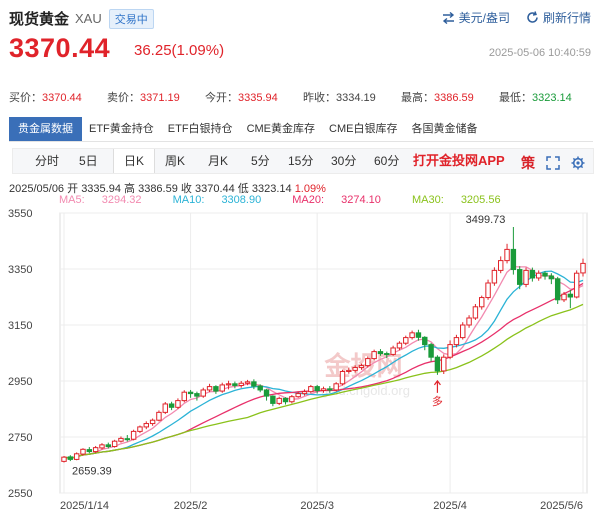  I want to click on chart-tools: 策, so click(547, 163).